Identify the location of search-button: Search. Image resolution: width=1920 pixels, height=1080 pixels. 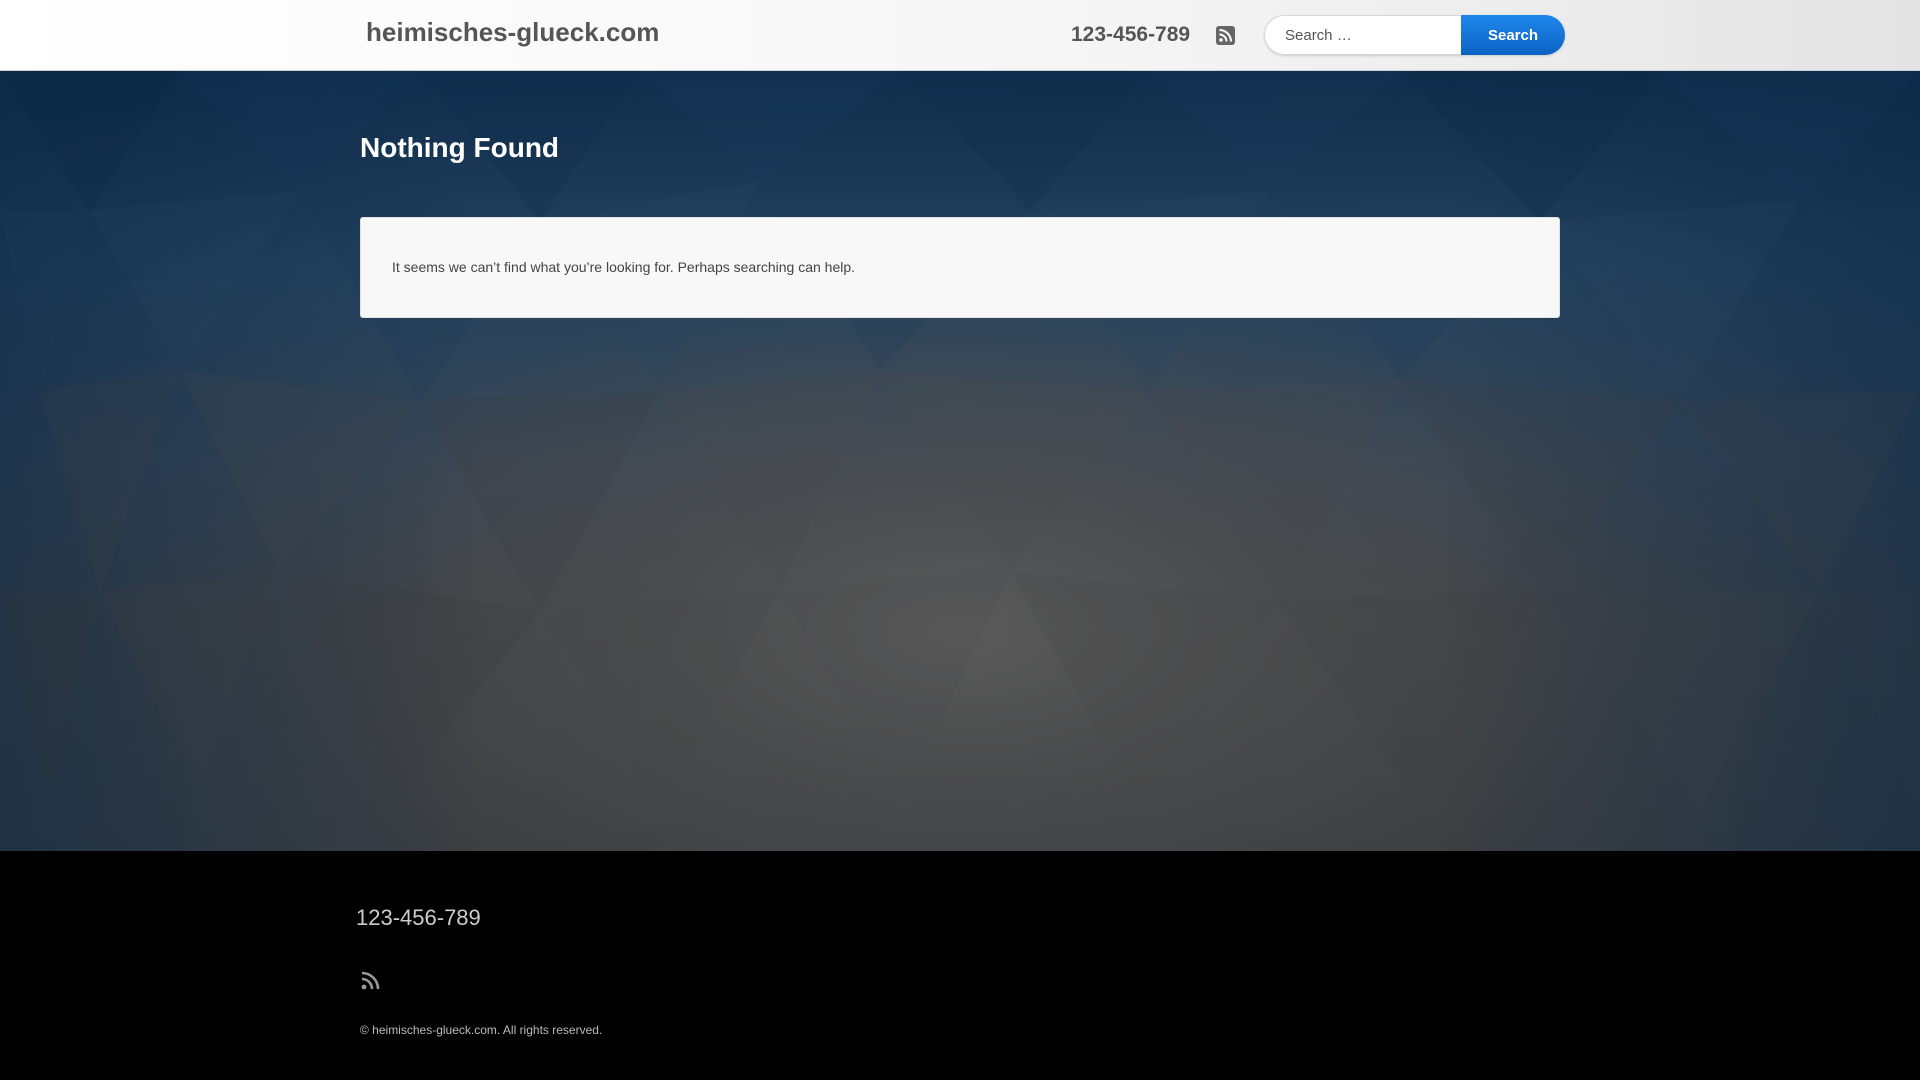
(1513, 35).